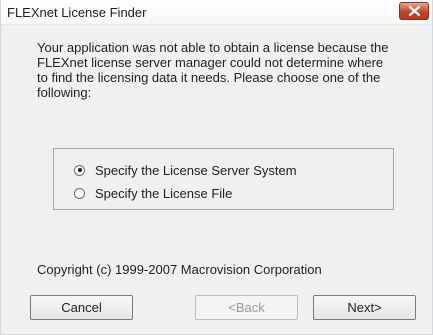 This screenshot has width=433, height=335. Describe the element at coordinates (79, 193) in the screenshot. I see `radio-button` at that location.